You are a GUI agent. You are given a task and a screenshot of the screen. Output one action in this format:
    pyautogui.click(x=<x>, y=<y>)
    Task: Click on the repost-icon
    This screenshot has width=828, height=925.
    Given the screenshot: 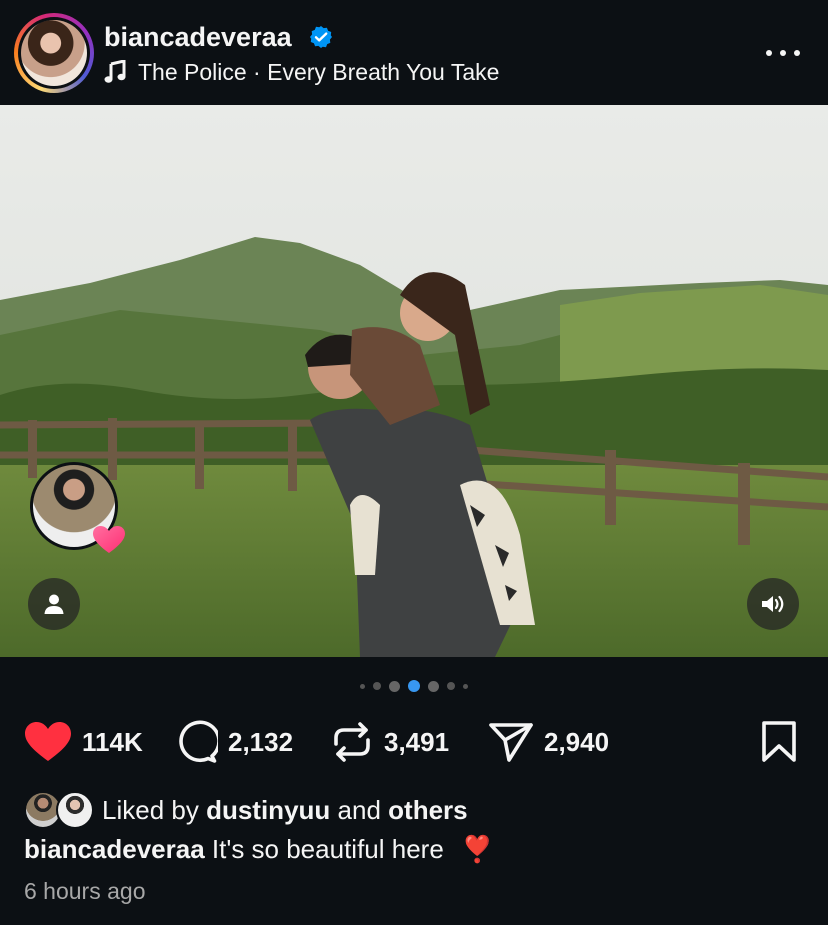 What is the action you would take?
    pyautogui.click(x=352, y=742)
    